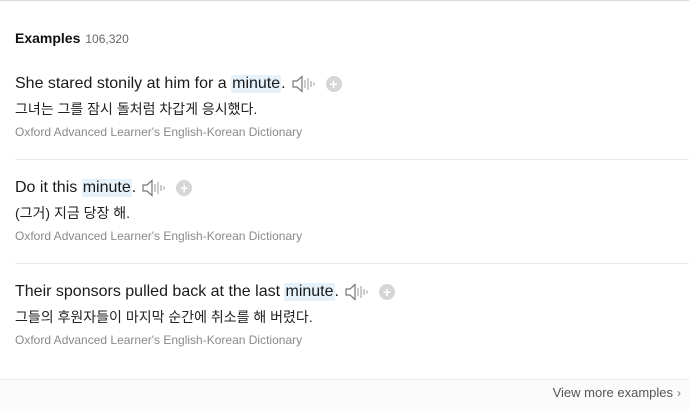  What do you see at coordinates (612, 392) in the screenshot?
I see `view-more-label: View more examples` at bounding box center [612, 392].